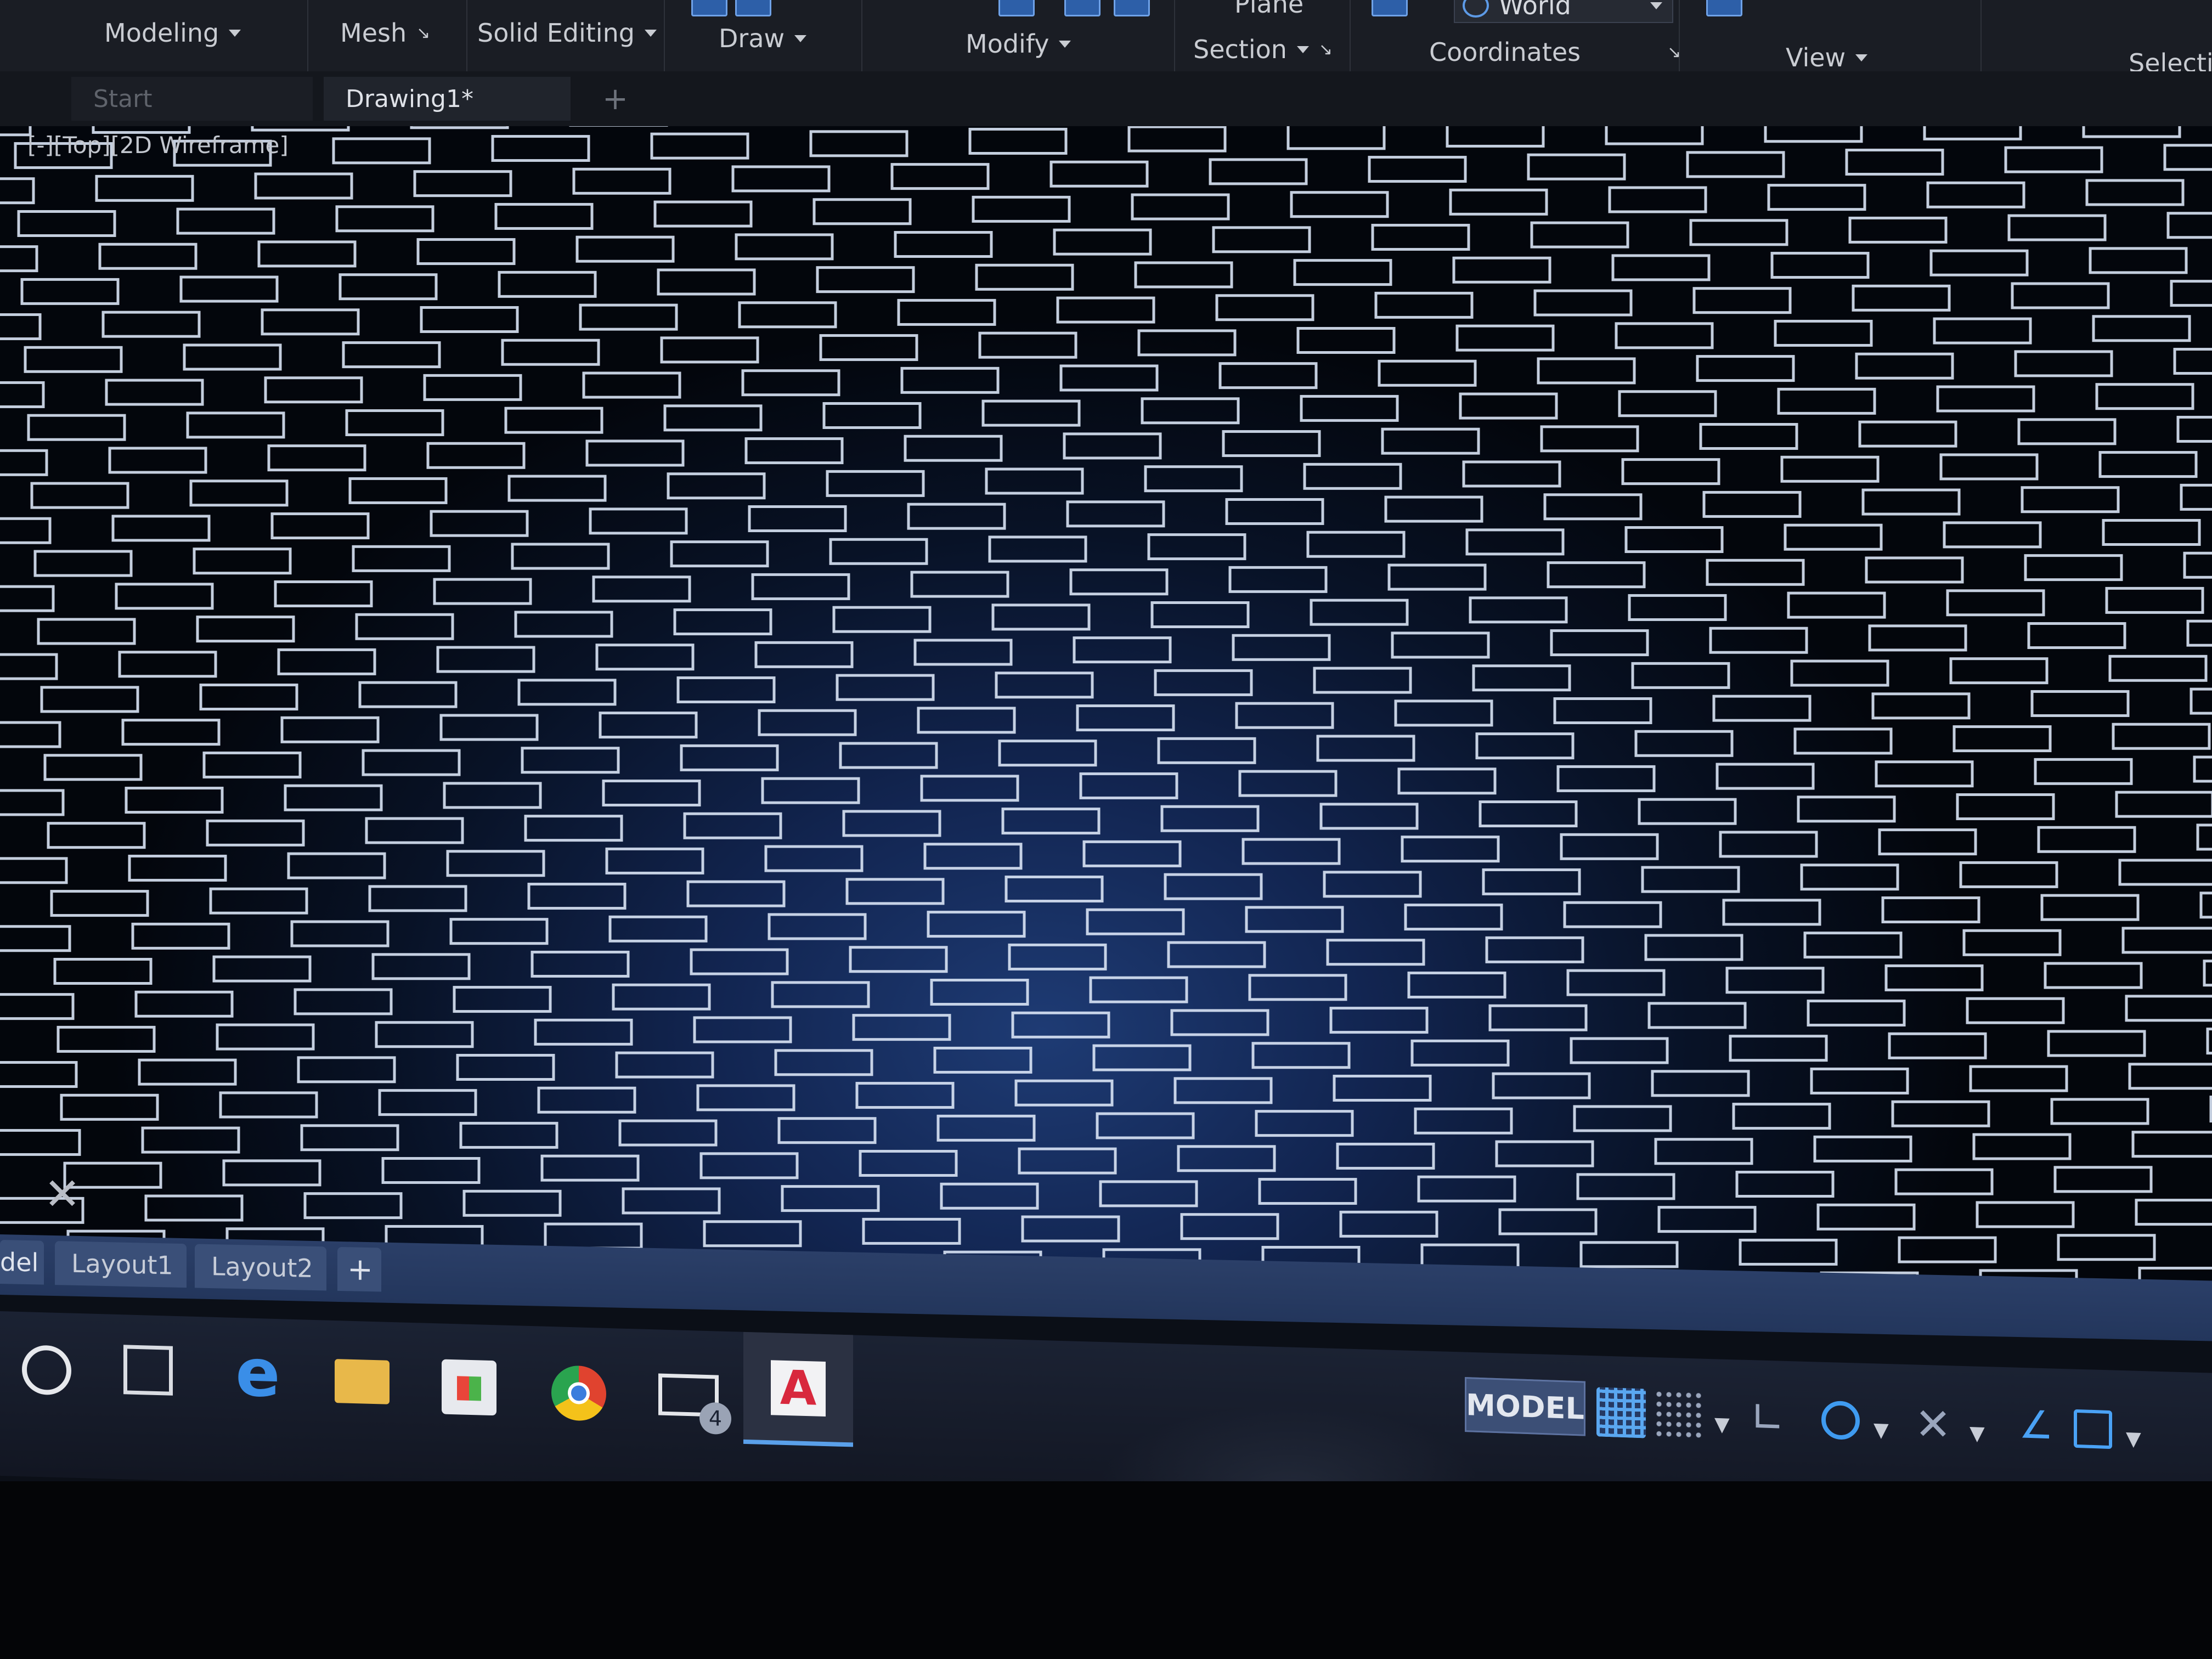 The height and width of the screenshot is (1659, 2212). Describe the element at coordinates (359, 1269) in the screenshot. I see `new-layout-button: +` at that location.